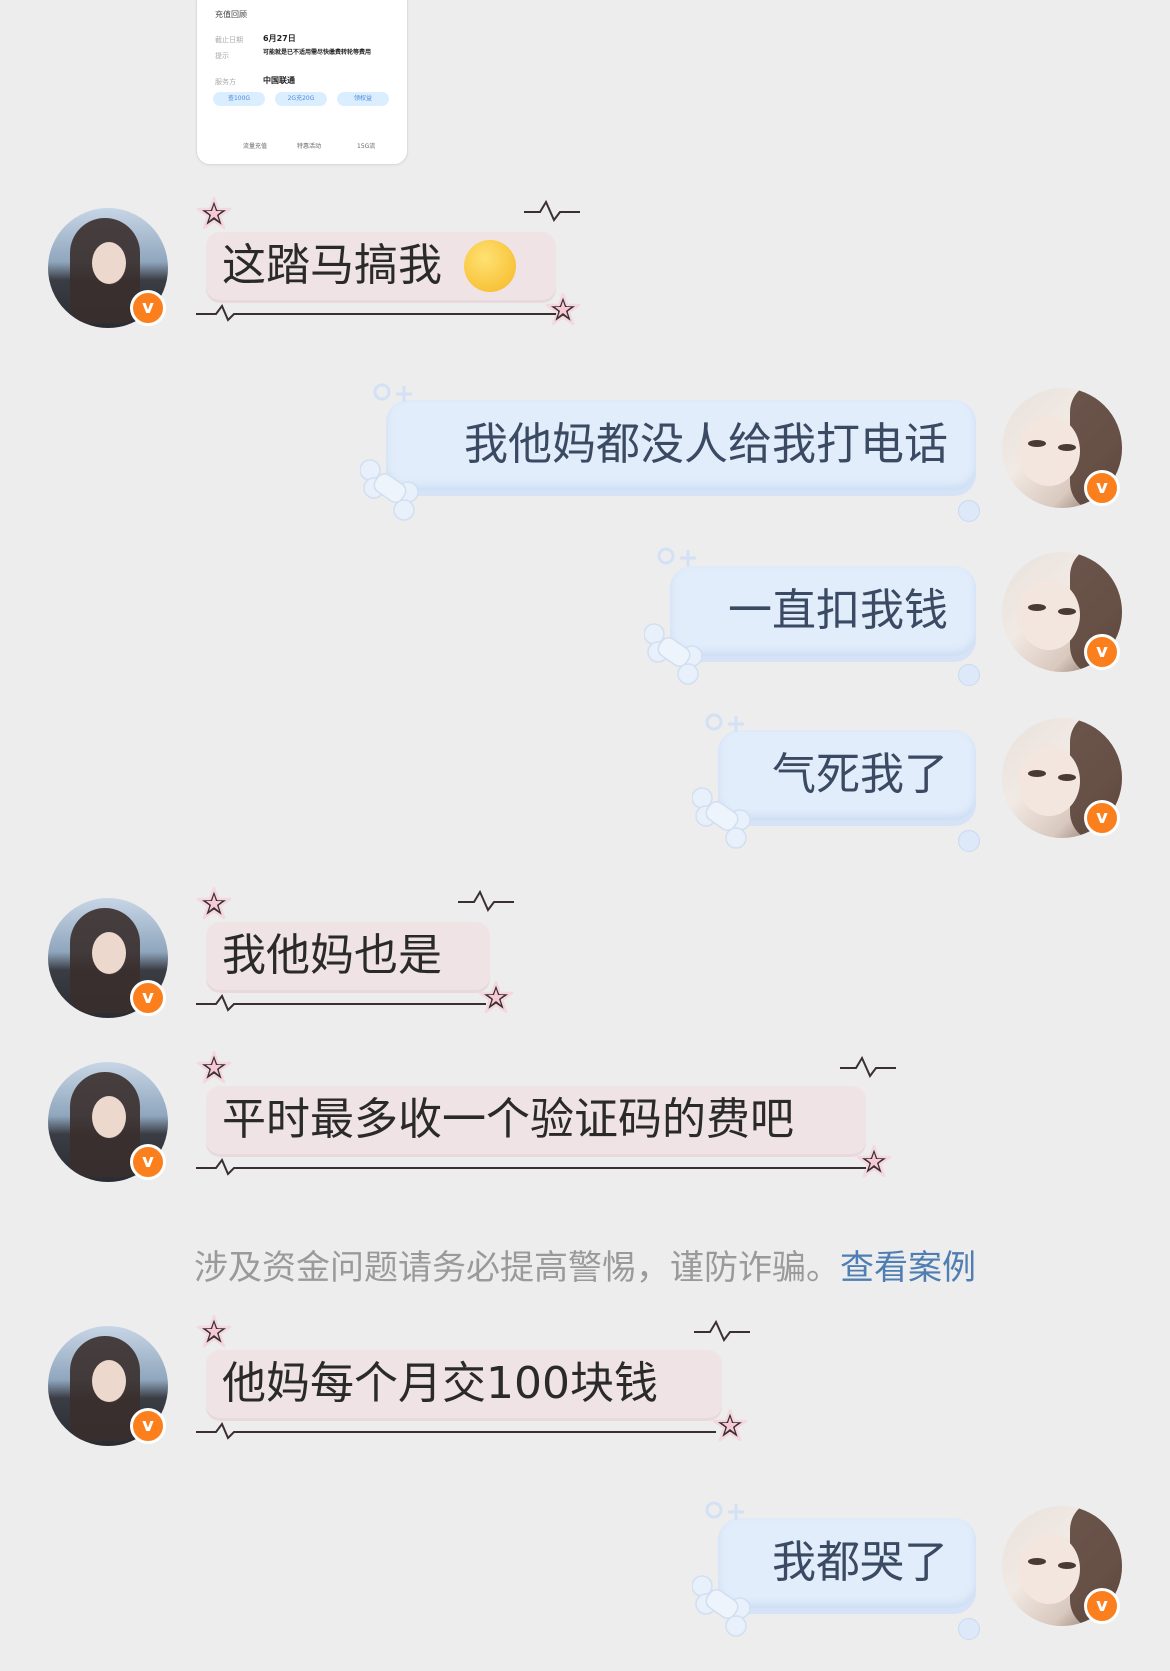 This screenshot has height=1671, width=1170. What do you see at coordinates (508, 1119) in the screenshot?
I see `message-text: 平时最多收一个验证码的费吧` at bounding box center [508, 1119].